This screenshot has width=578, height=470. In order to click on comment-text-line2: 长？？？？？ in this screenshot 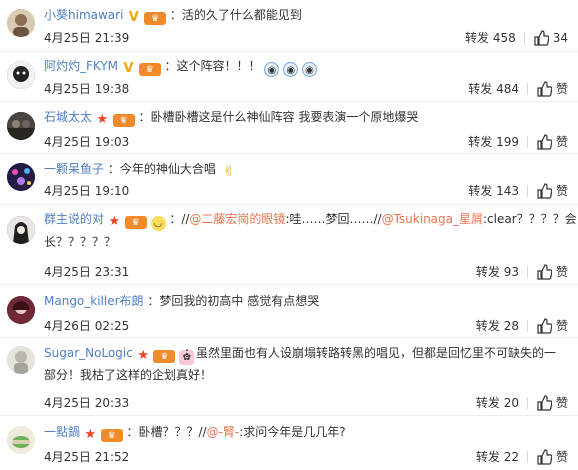, I will do `click(80, 242)`.